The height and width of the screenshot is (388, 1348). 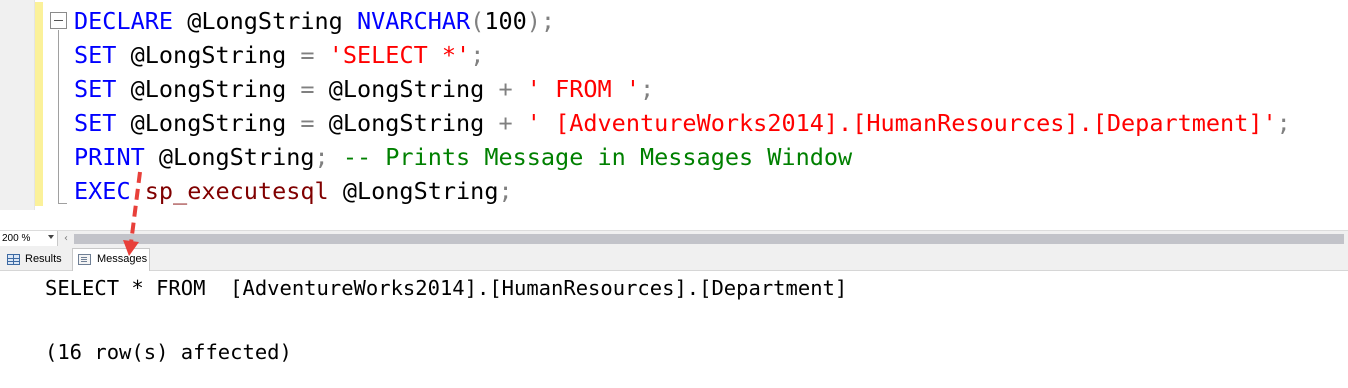 I want to click on code-token: -- Prints Message in Messages Window, so click(x=590, y=157).